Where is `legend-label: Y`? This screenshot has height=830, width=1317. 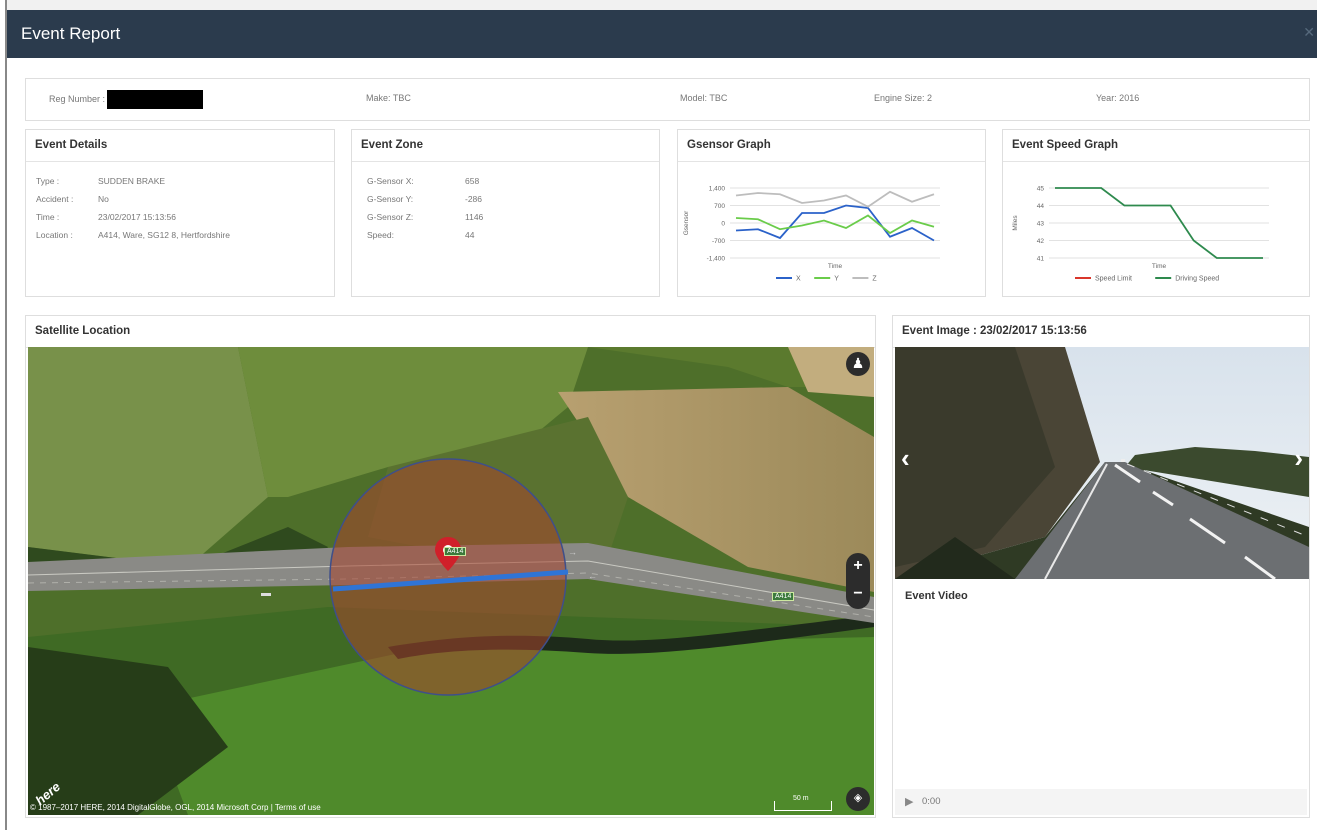
legend-label: Y is located at coordinates (836, 279).